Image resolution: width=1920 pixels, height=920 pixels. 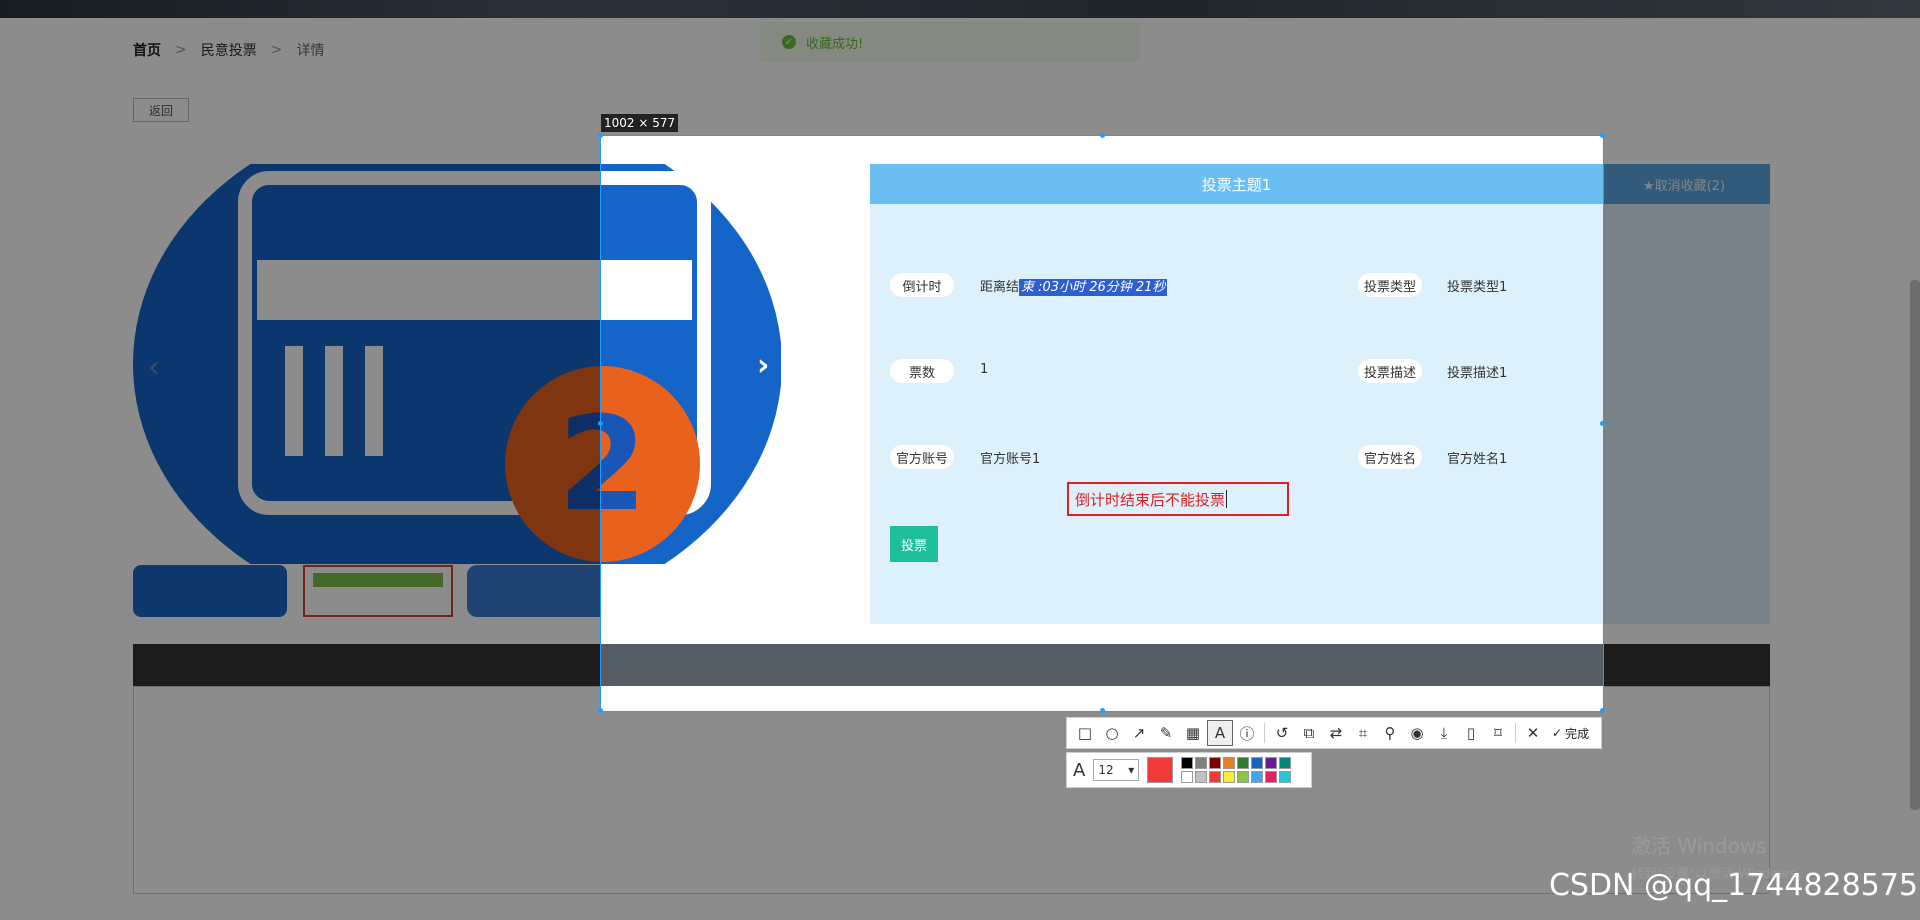 I want to click on official-account-label: 官方账号, so click(x=922, y=457).